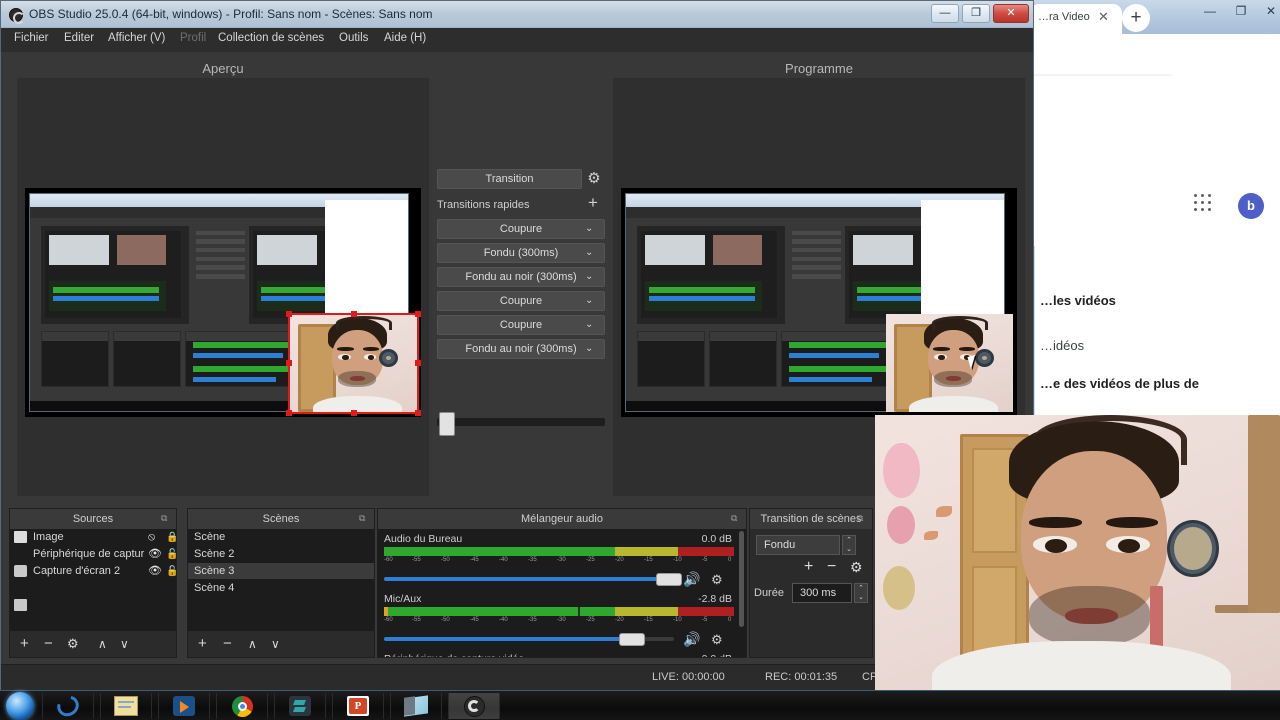  What do you see at coordinates (1078, 300) in the screenshot?
I see `page-text-line: …les vidéos` at bounding box center [1078, 300].